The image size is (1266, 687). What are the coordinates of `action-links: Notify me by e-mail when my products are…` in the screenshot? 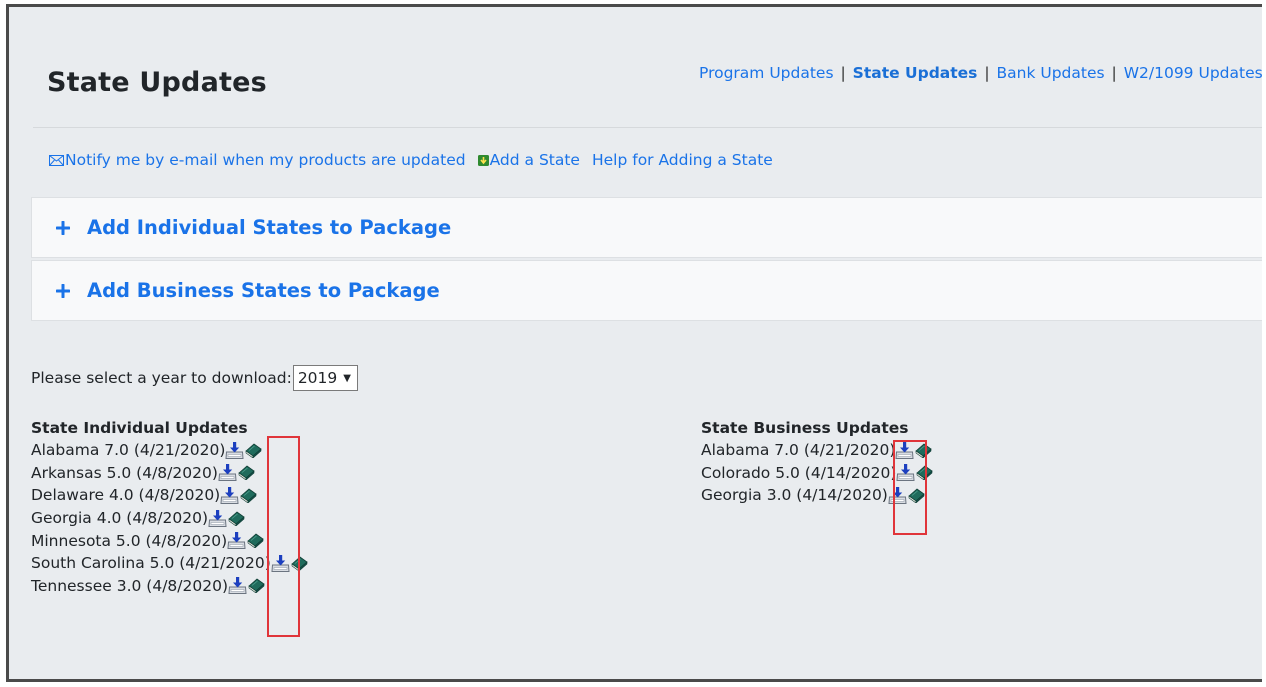 It's located at (411, 160).